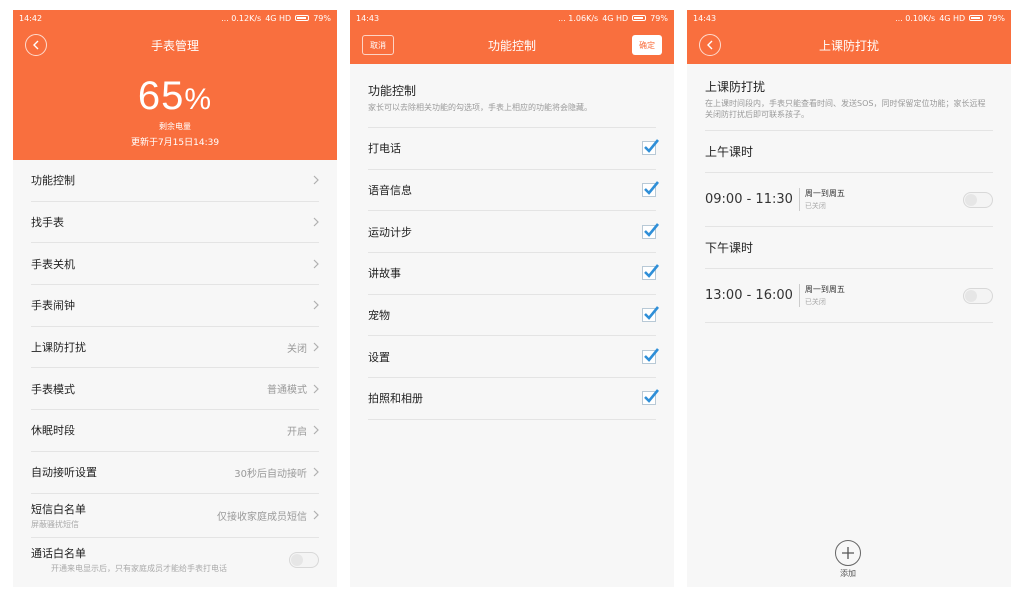 This screenshot has width=1024, height=598. What do you see at coordinates (175, 431) in the screenshot?
I see `settings-row: 休眠时段 开启` at bounding box center [175, 431].